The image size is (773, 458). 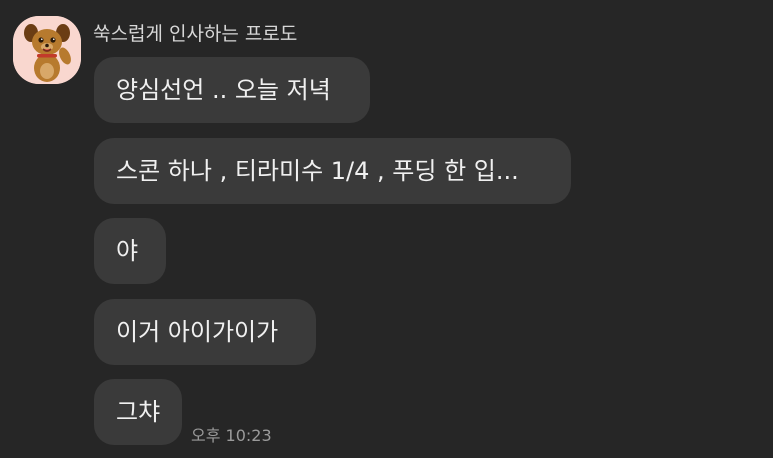 I want to click on frodo-dog-avatar-icon, so click(x=47, y=50).